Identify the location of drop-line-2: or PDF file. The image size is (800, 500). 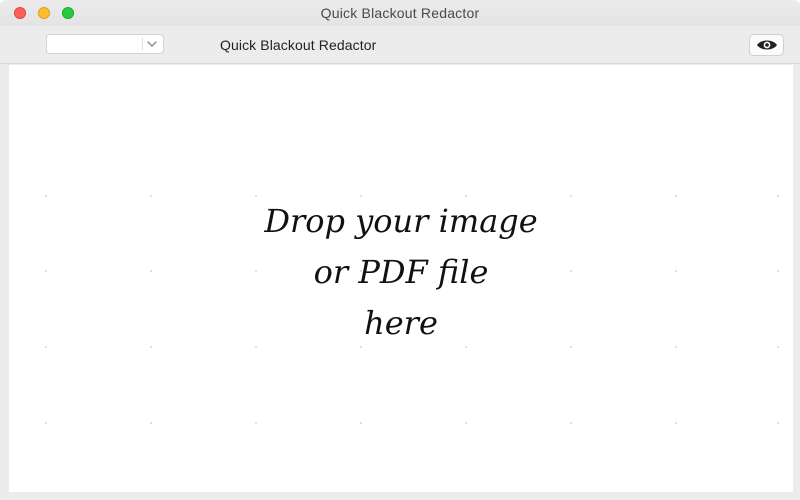
(401, 272).